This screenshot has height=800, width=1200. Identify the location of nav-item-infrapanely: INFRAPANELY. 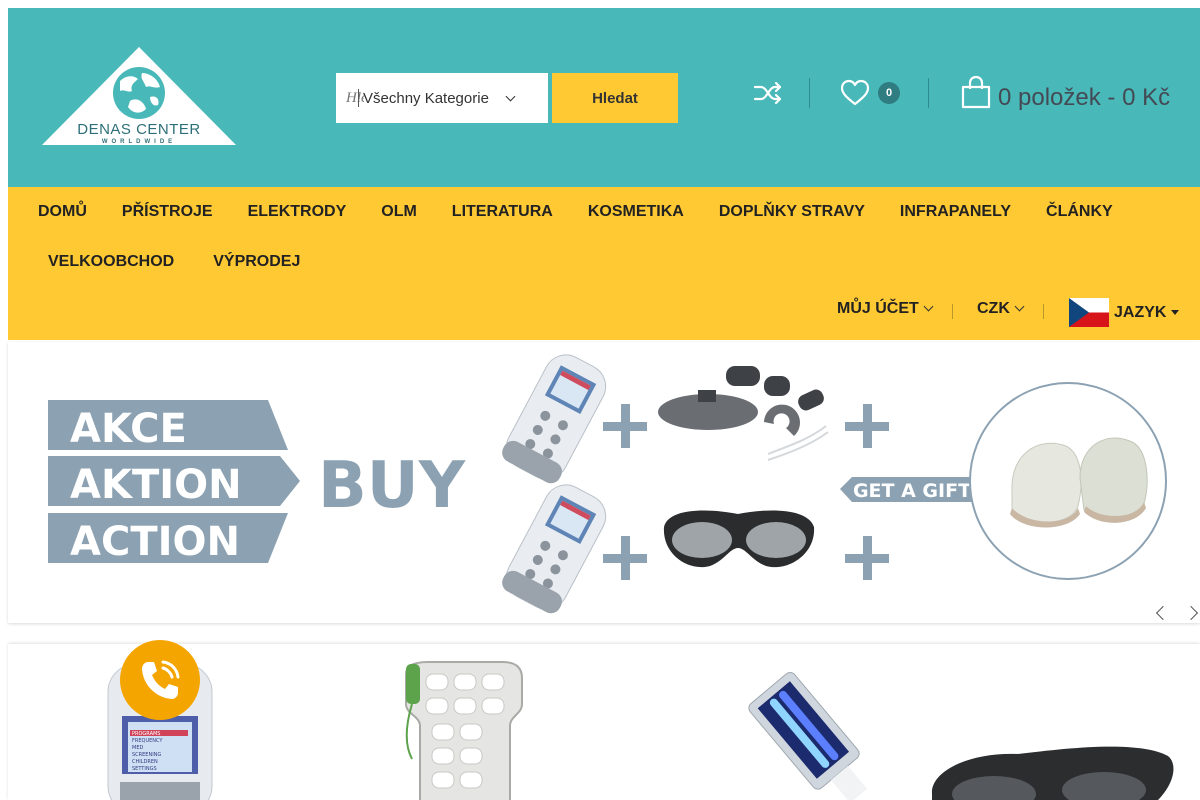
(955, 212).